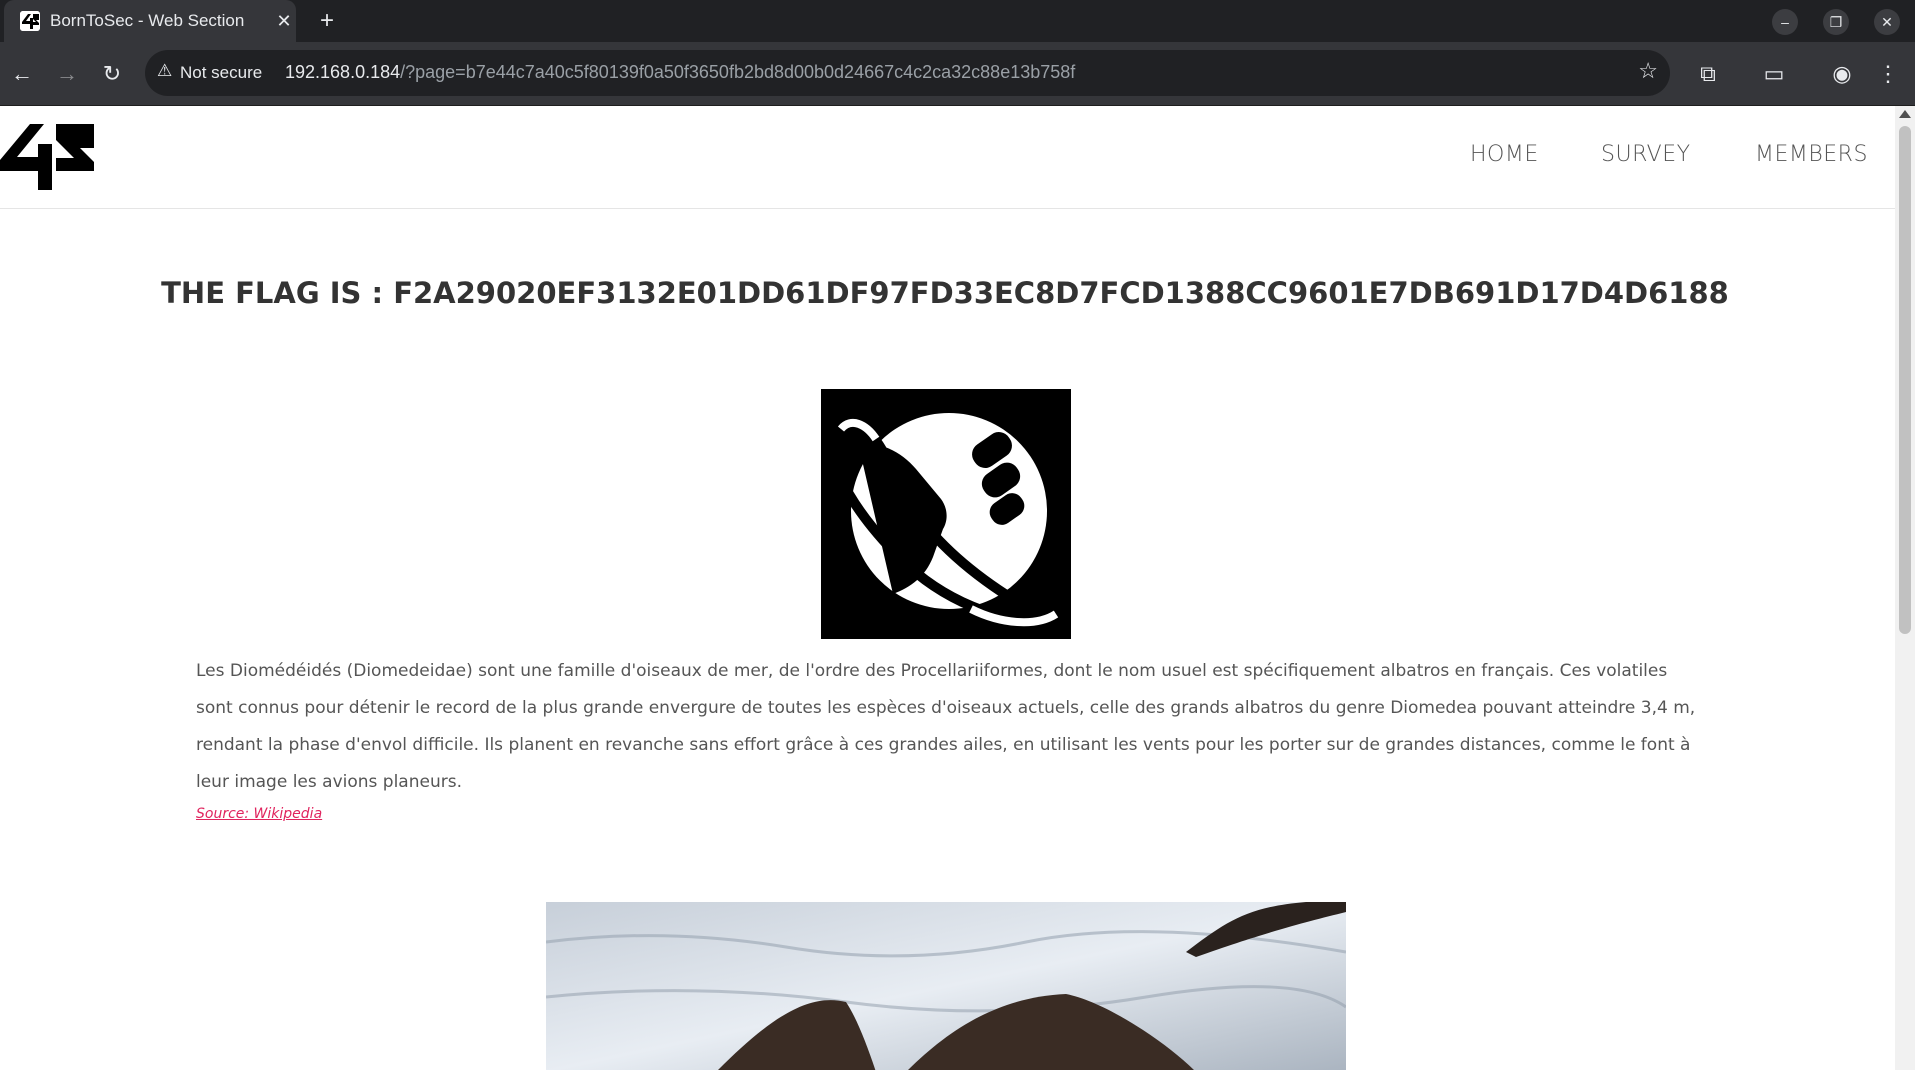 Image resolution: width=1915 pixels, height=1070 pixels. What do you see at coordinates (1648, 71) in the screenshot?
I see `bookmark-star-icon: ☆` at bounding box center [1648, 71].